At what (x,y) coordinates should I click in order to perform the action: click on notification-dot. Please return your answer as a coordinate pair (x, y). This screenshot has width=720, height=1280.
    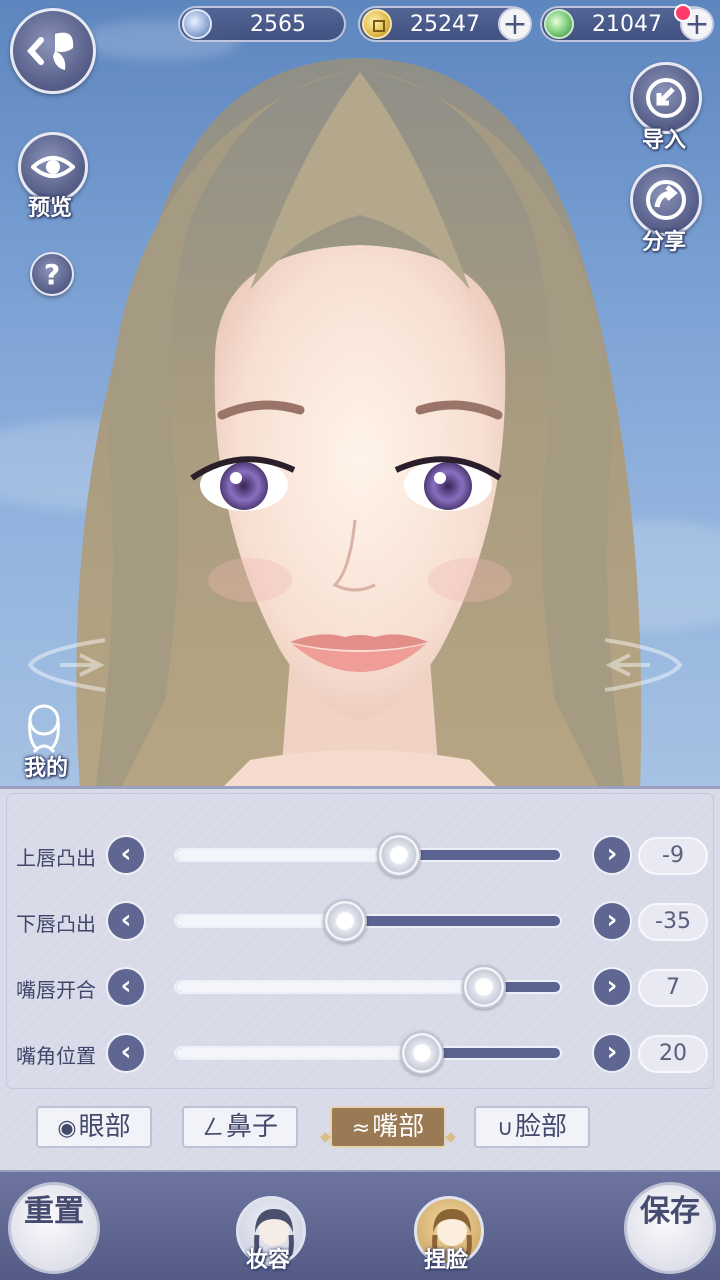
    Looking at the image, I should click on (683, 13).